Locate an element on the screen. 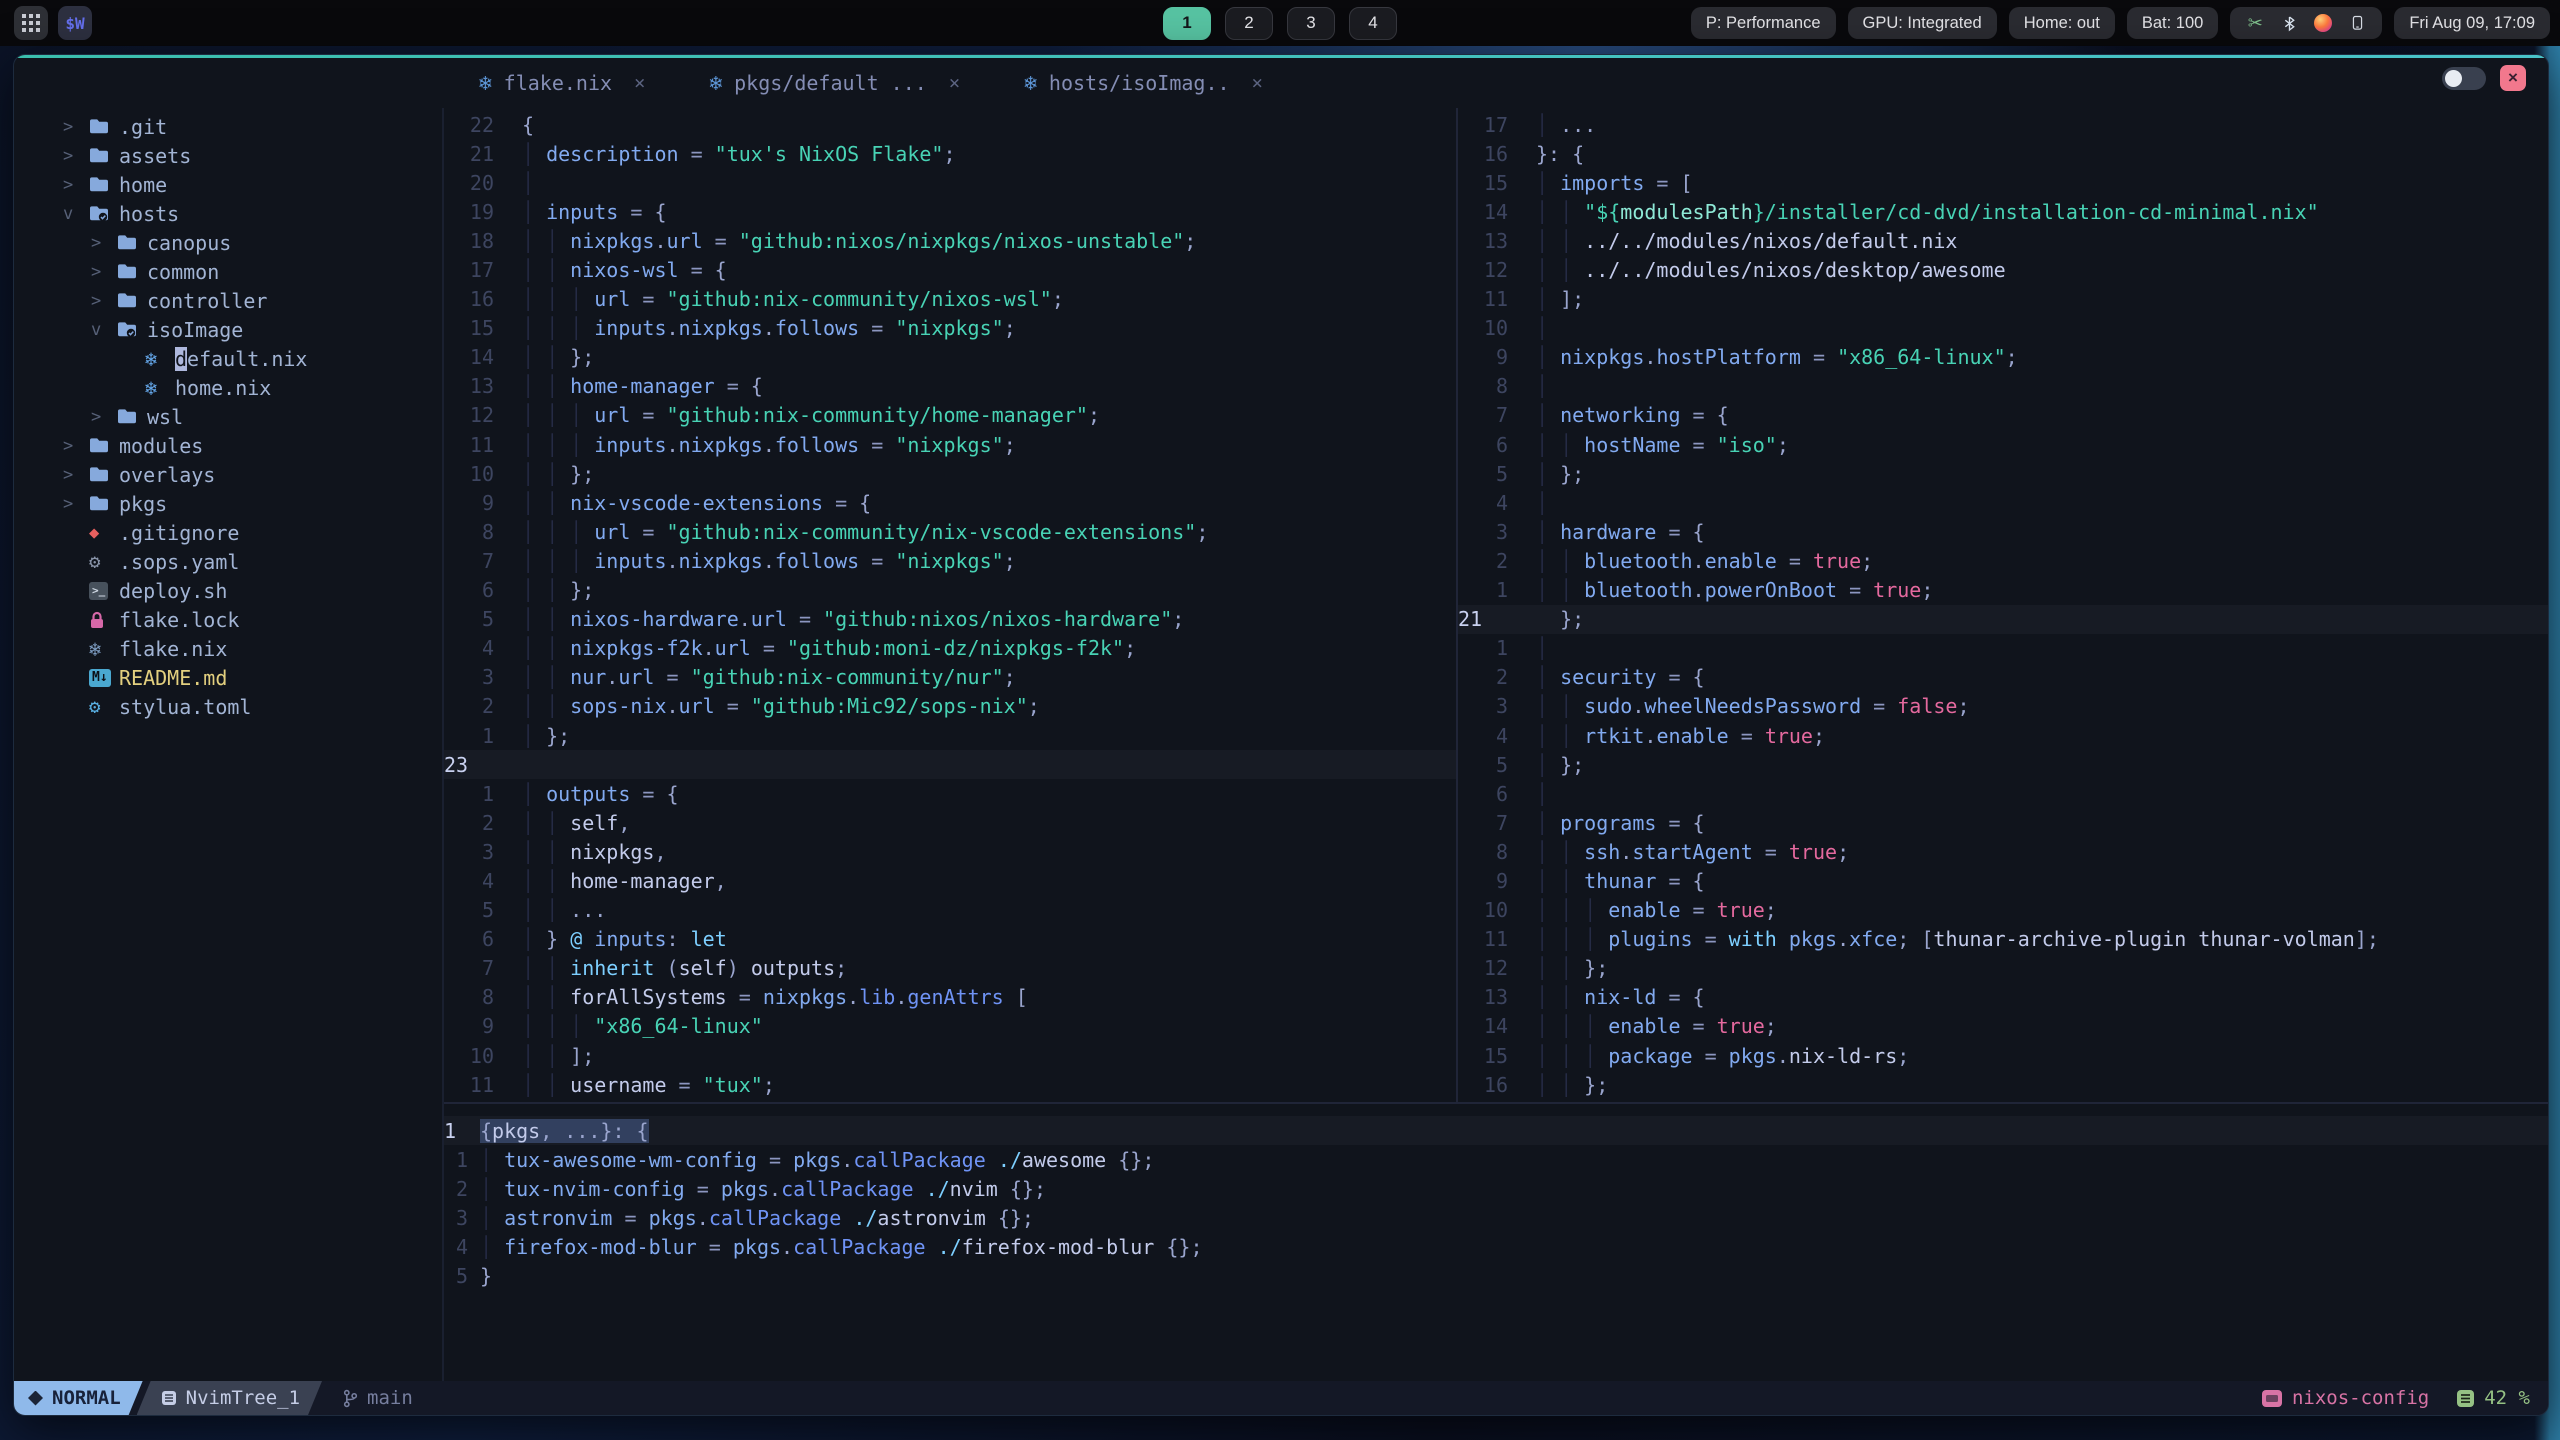 Image resolution: width=2560 pixels, height=1440 pixels. line-number: 15 is located at coordinates (1495, 1055).